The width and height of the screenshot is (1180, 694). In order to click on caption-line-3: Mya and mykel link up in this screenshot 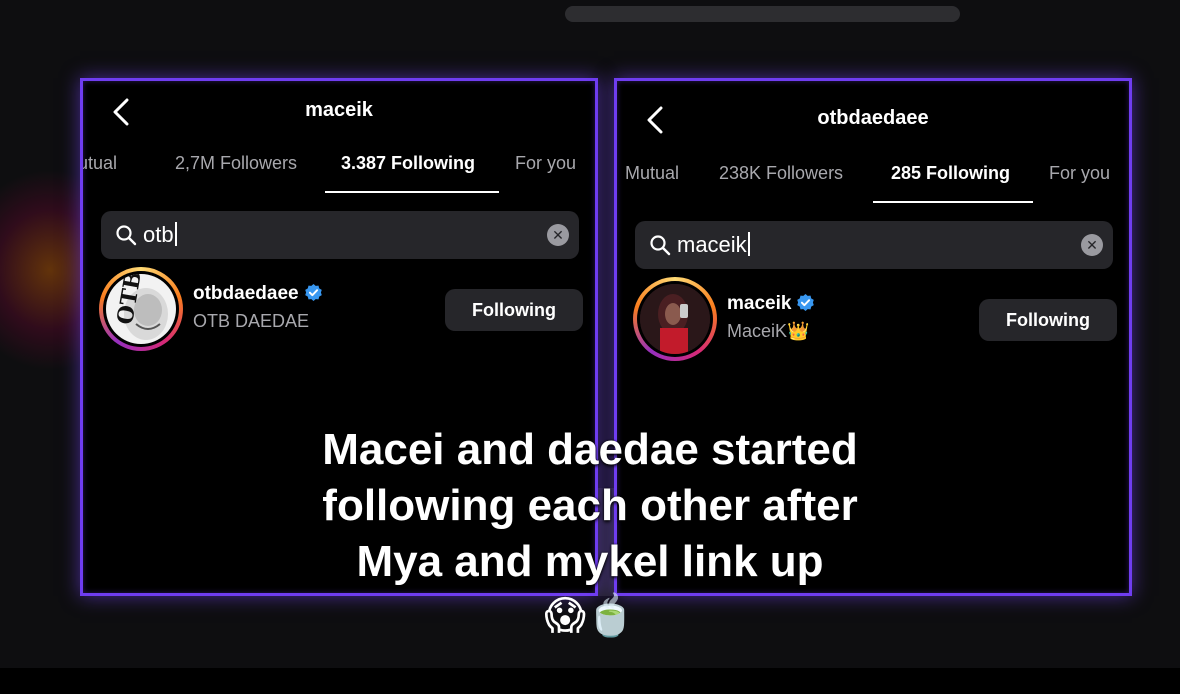, I will do `click(590, 561)`.